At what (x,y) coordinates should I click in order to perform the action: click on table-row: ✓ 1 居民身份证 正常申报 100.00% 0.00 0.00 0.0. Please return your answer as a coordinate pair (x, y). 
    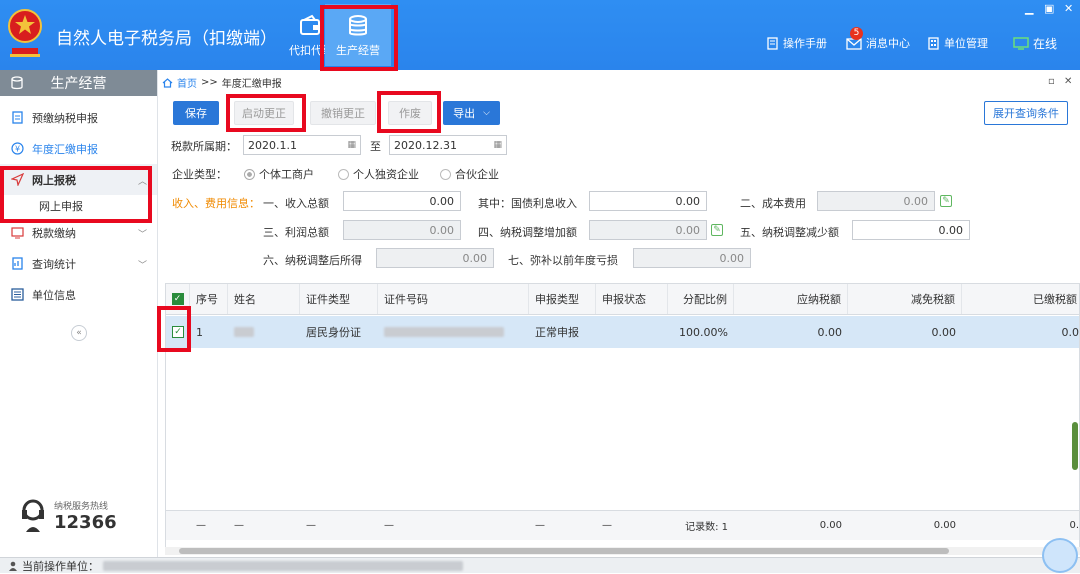
    Looking at the image, I should click on (623, 332).